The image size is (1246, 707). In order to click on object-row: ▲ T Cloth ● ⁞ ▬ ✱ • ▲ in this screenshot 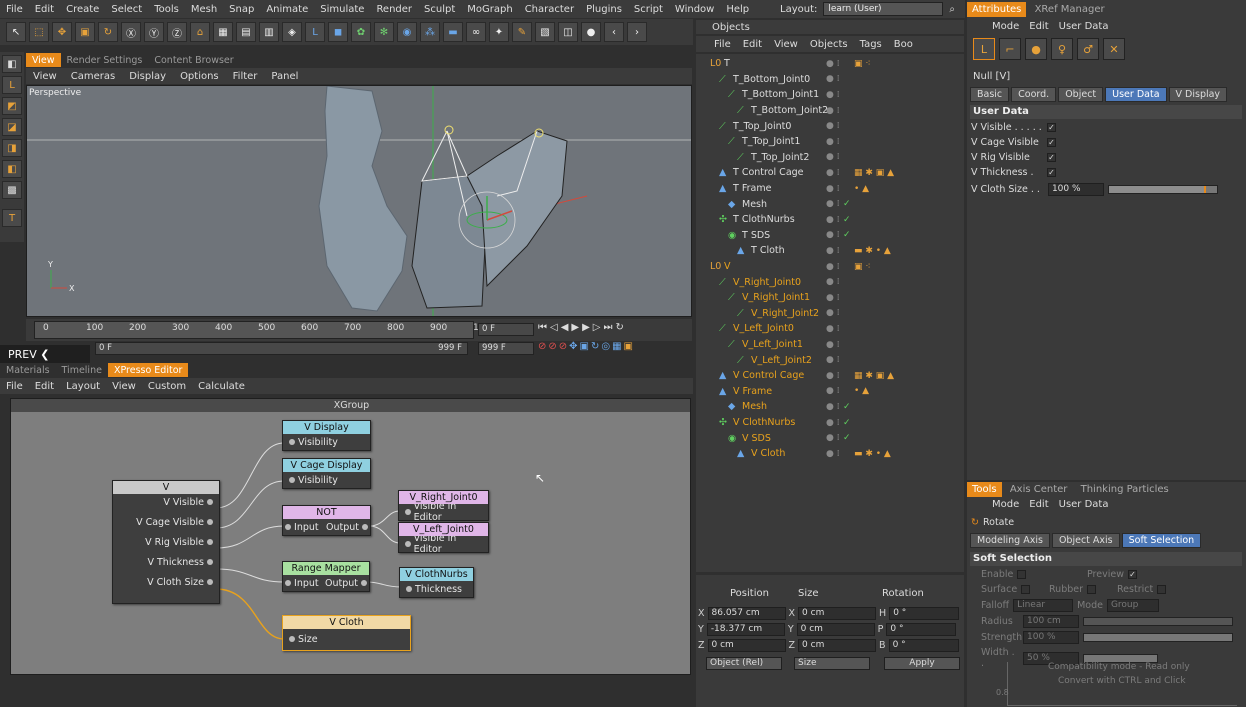, I will do `click(830, 251)`.